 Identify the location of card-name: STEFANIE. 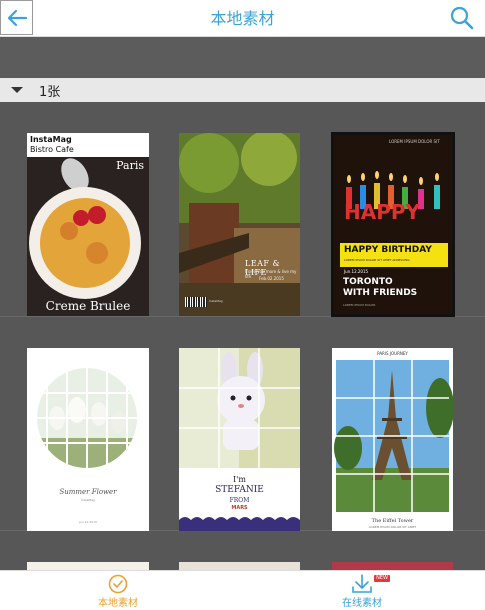
(239, 490).